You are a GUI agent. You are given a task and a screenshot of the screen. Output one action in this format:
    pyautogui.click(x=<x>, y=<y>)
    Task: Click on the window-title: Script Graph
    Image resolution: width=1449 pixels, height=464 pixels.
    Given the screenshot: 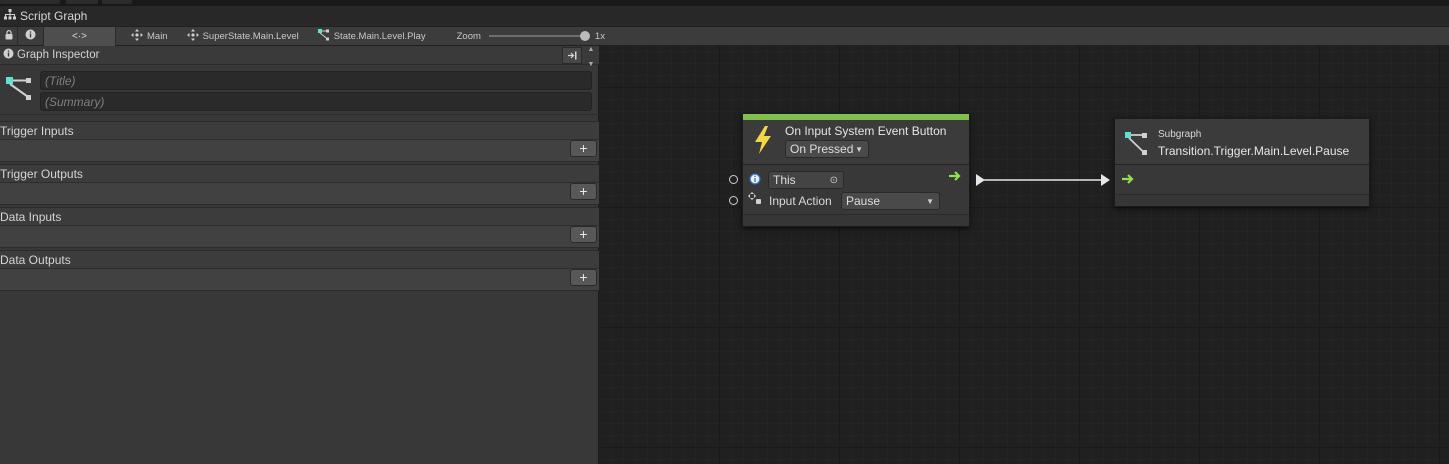 What is the action you would take?
    pyautogui.click(x=54, y=16)
    